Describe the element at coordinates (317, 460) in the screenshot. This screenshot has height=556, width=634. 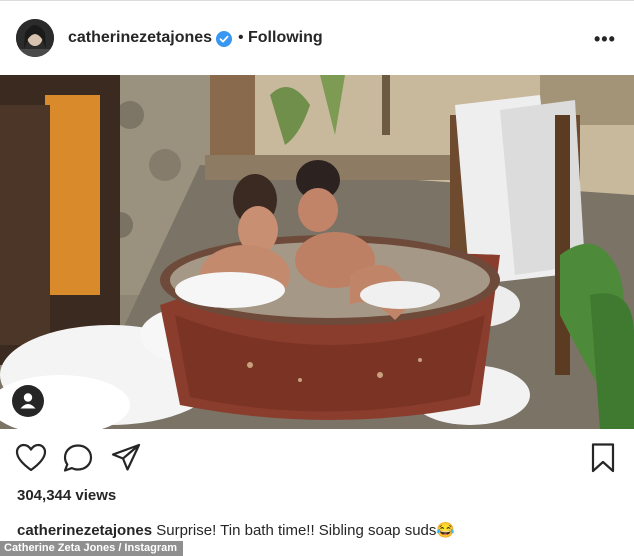
I see `action-bar` at that location.